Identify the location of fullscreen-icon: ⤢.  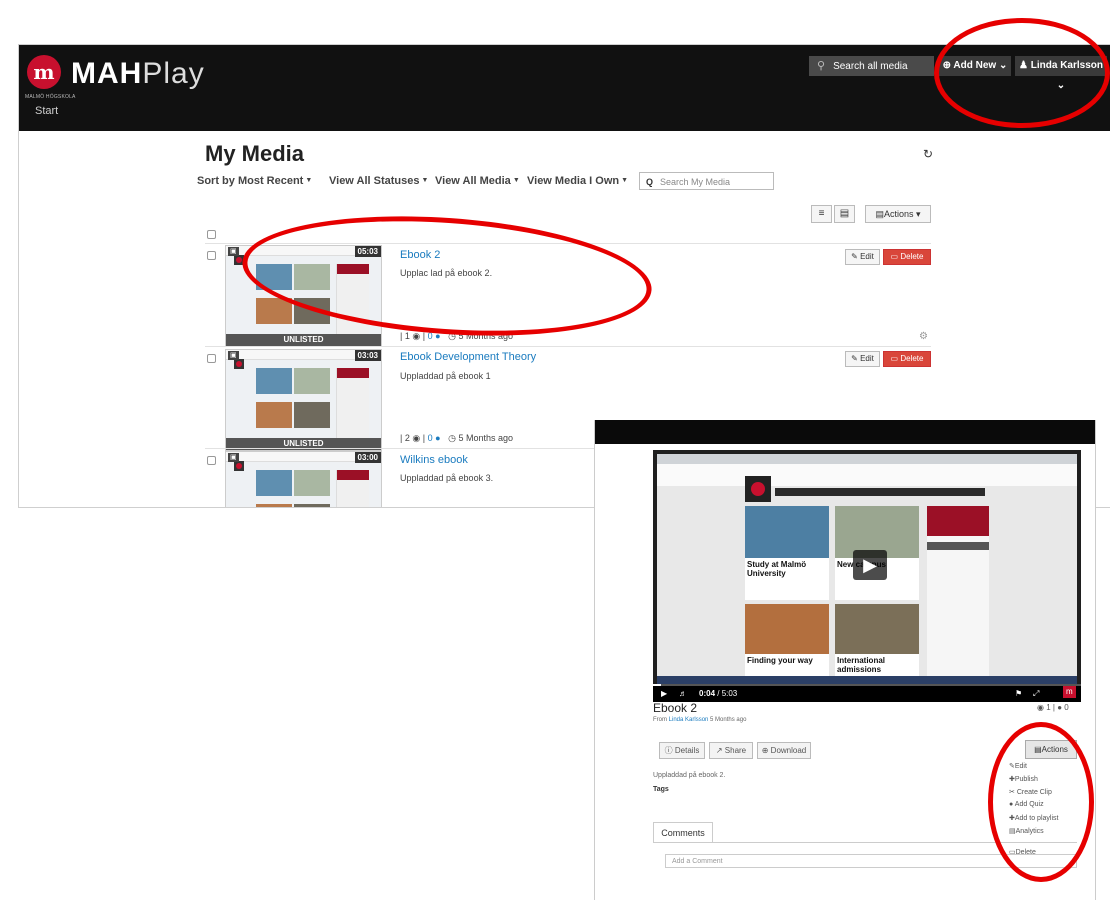
(1036, 694).